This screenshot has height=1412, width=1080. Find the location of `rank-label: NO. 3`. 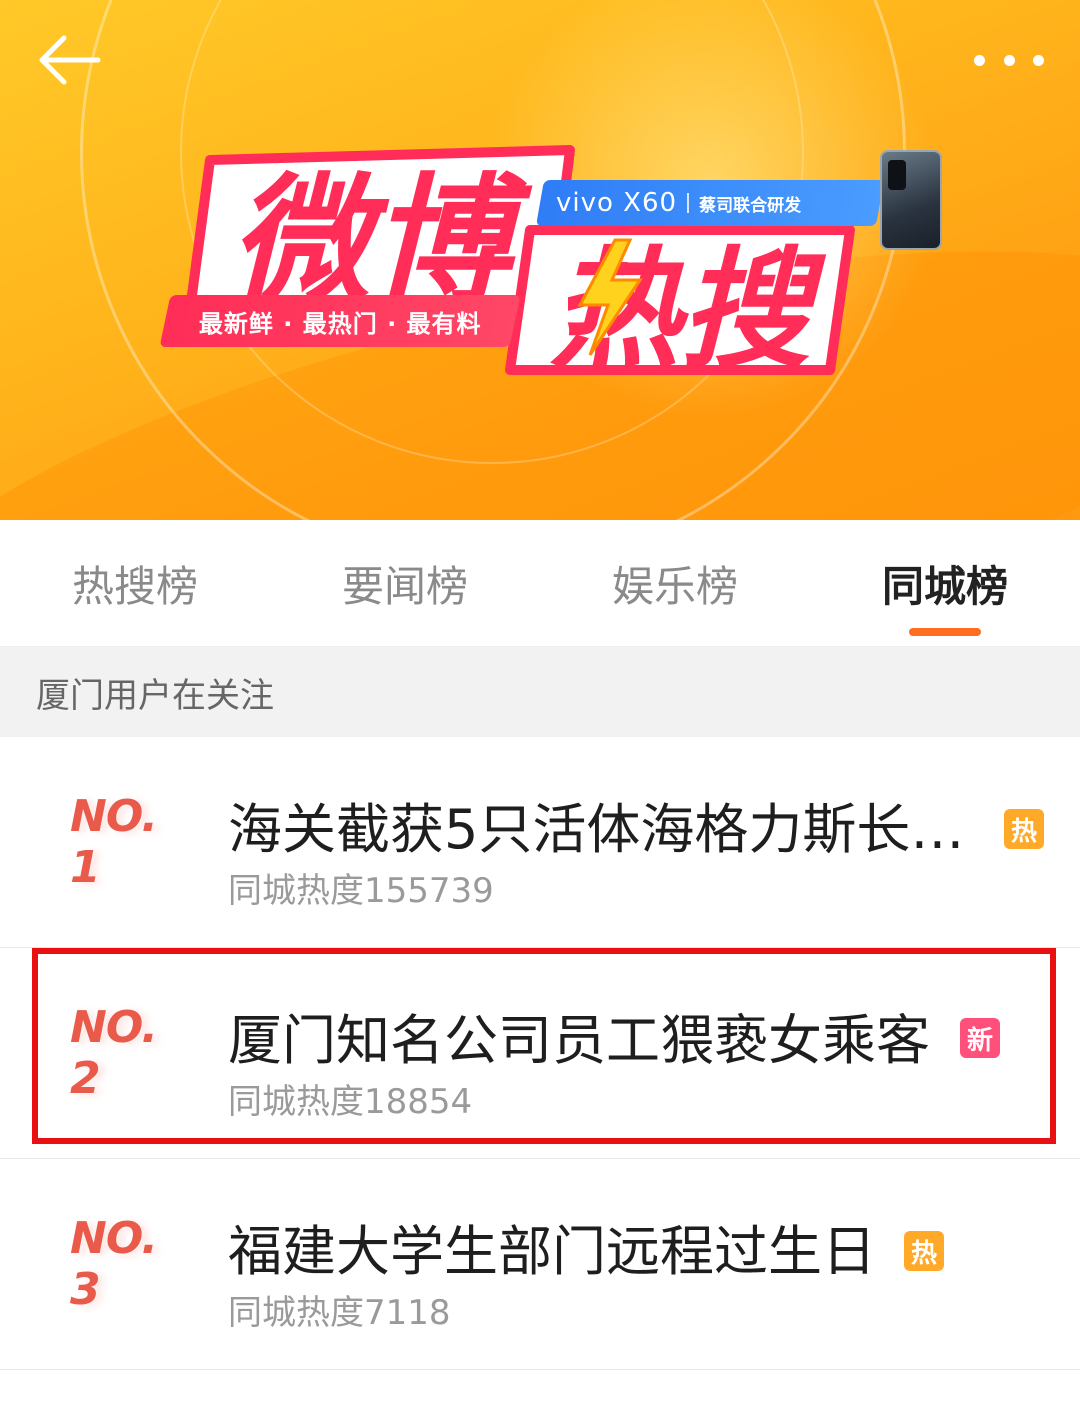

rank-label: NO. 3 is located at coordinates (114, 1264).